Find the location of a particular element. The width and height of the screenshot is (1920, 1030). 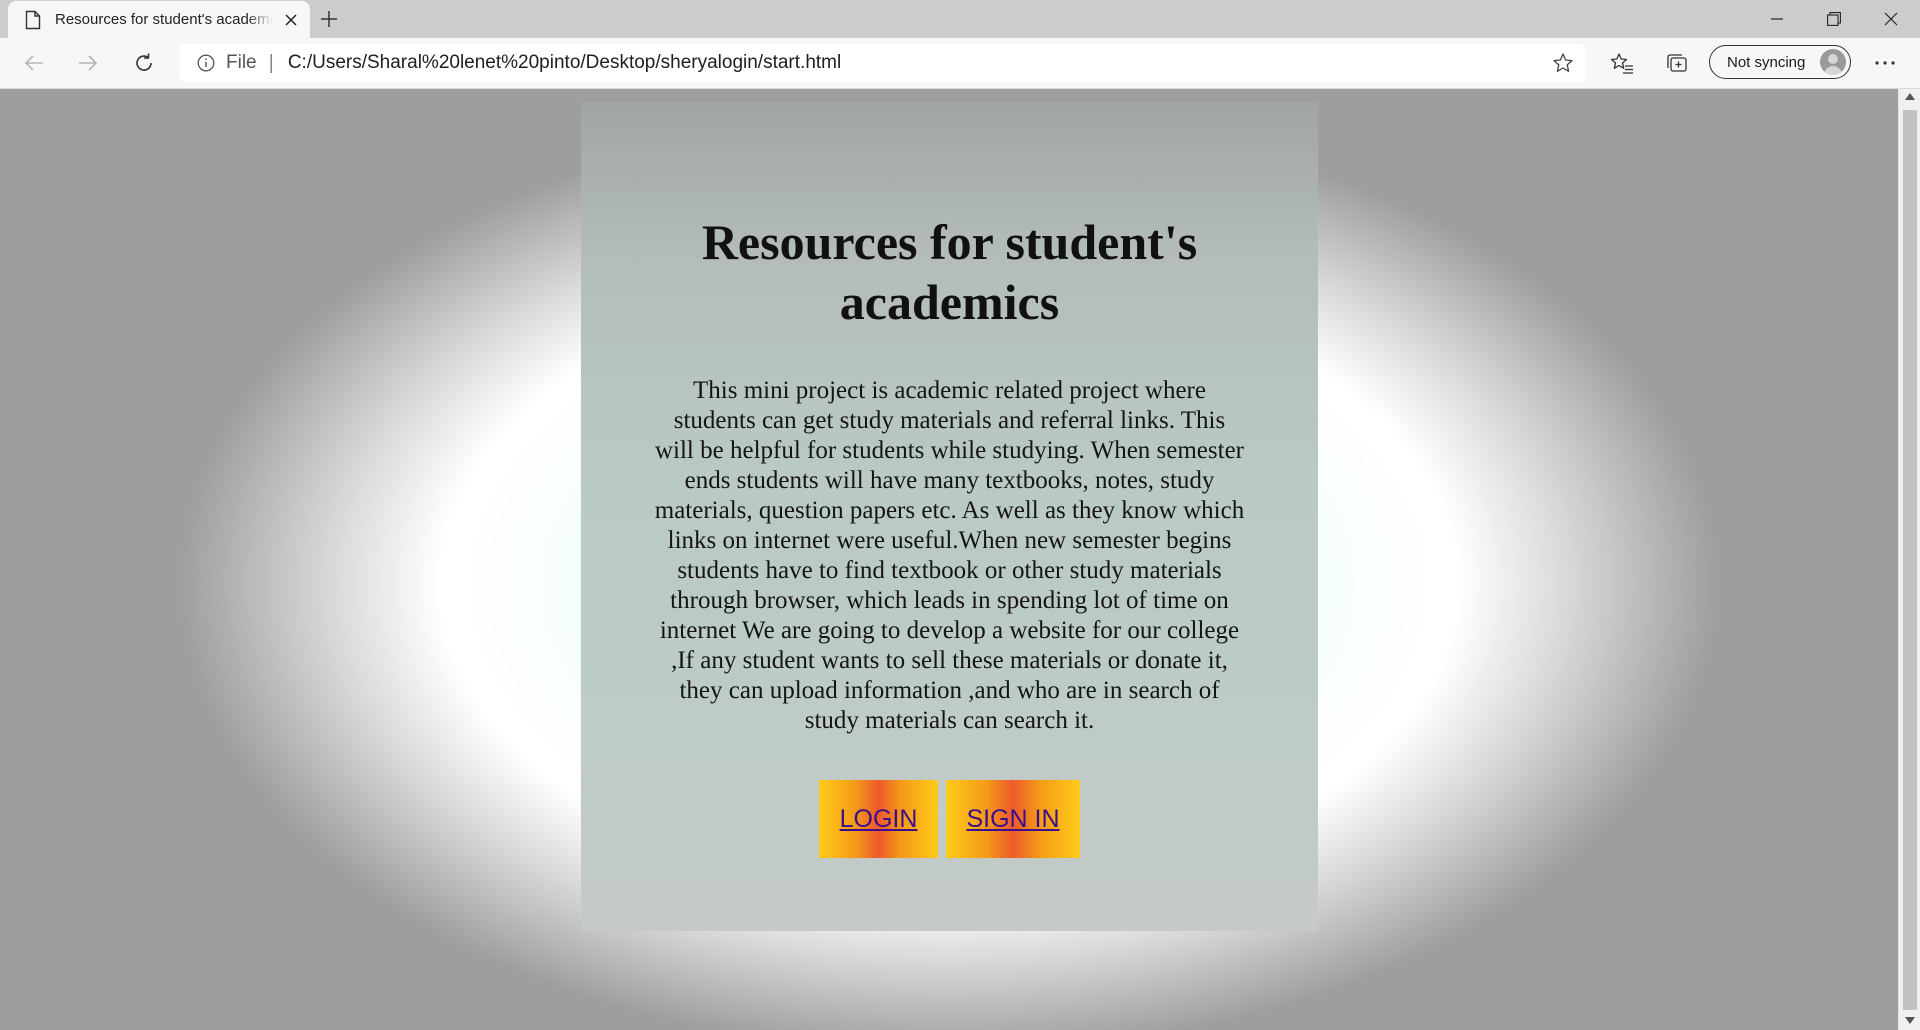

title-bar: Resources for student's academics is located at coordinates (960, 19).